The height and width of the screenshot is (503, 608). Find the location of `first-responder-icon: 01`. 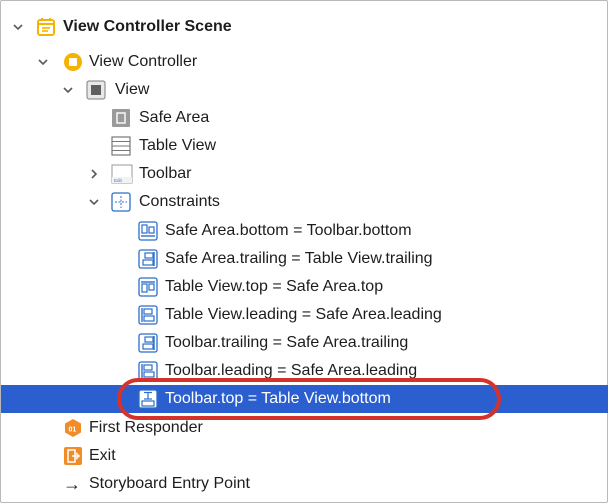

first-responder-icon: 01 is located at coordinates (73, 428).